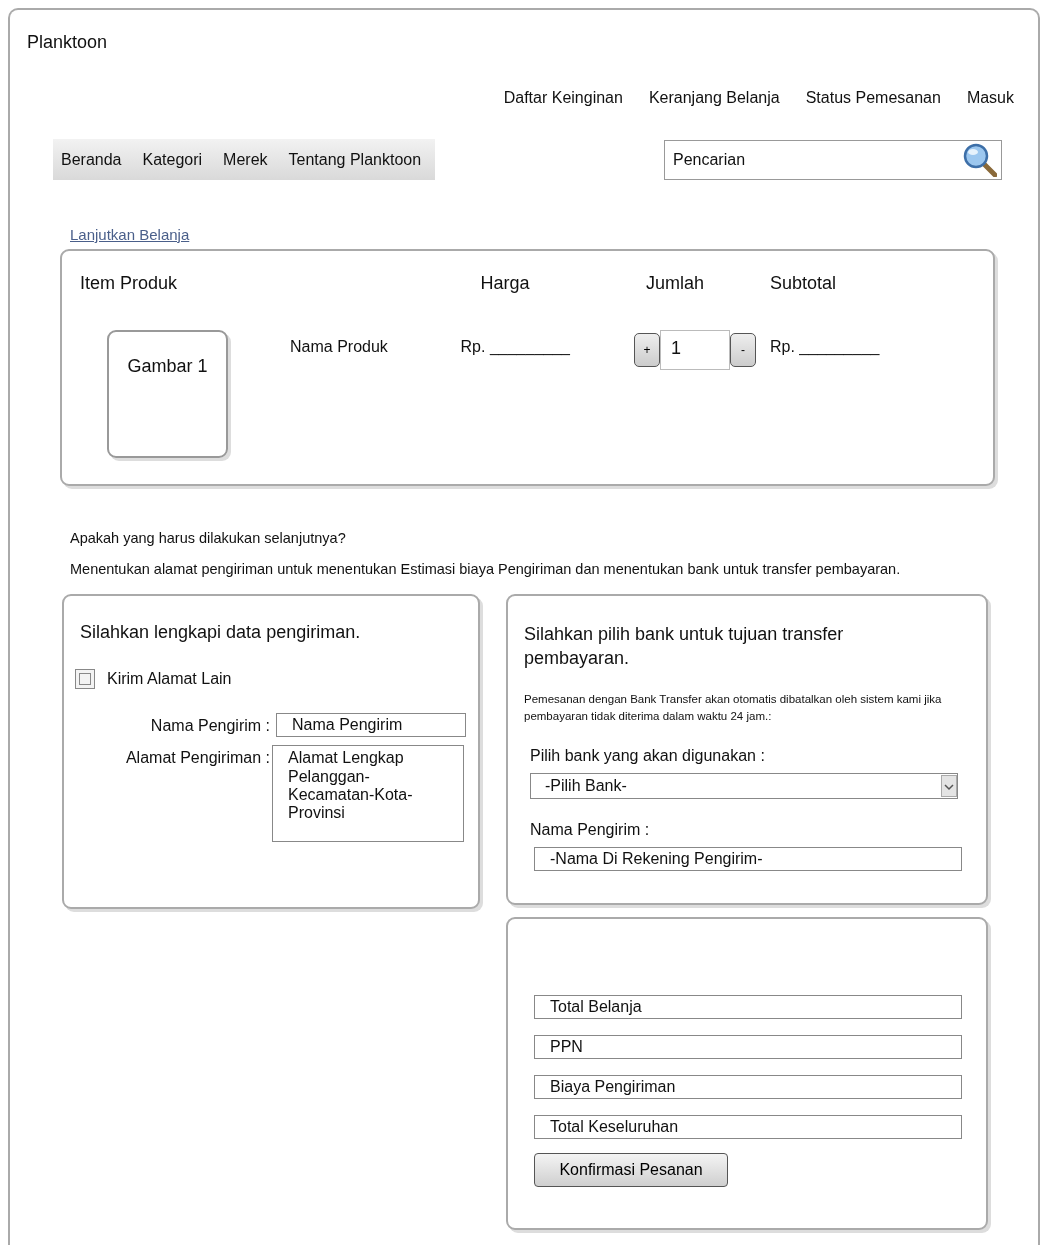  What do you see at coordinates (873, 98) in the screenshot?
I see `top-link: Status Pemesanan` at bounding box center [873, 98].